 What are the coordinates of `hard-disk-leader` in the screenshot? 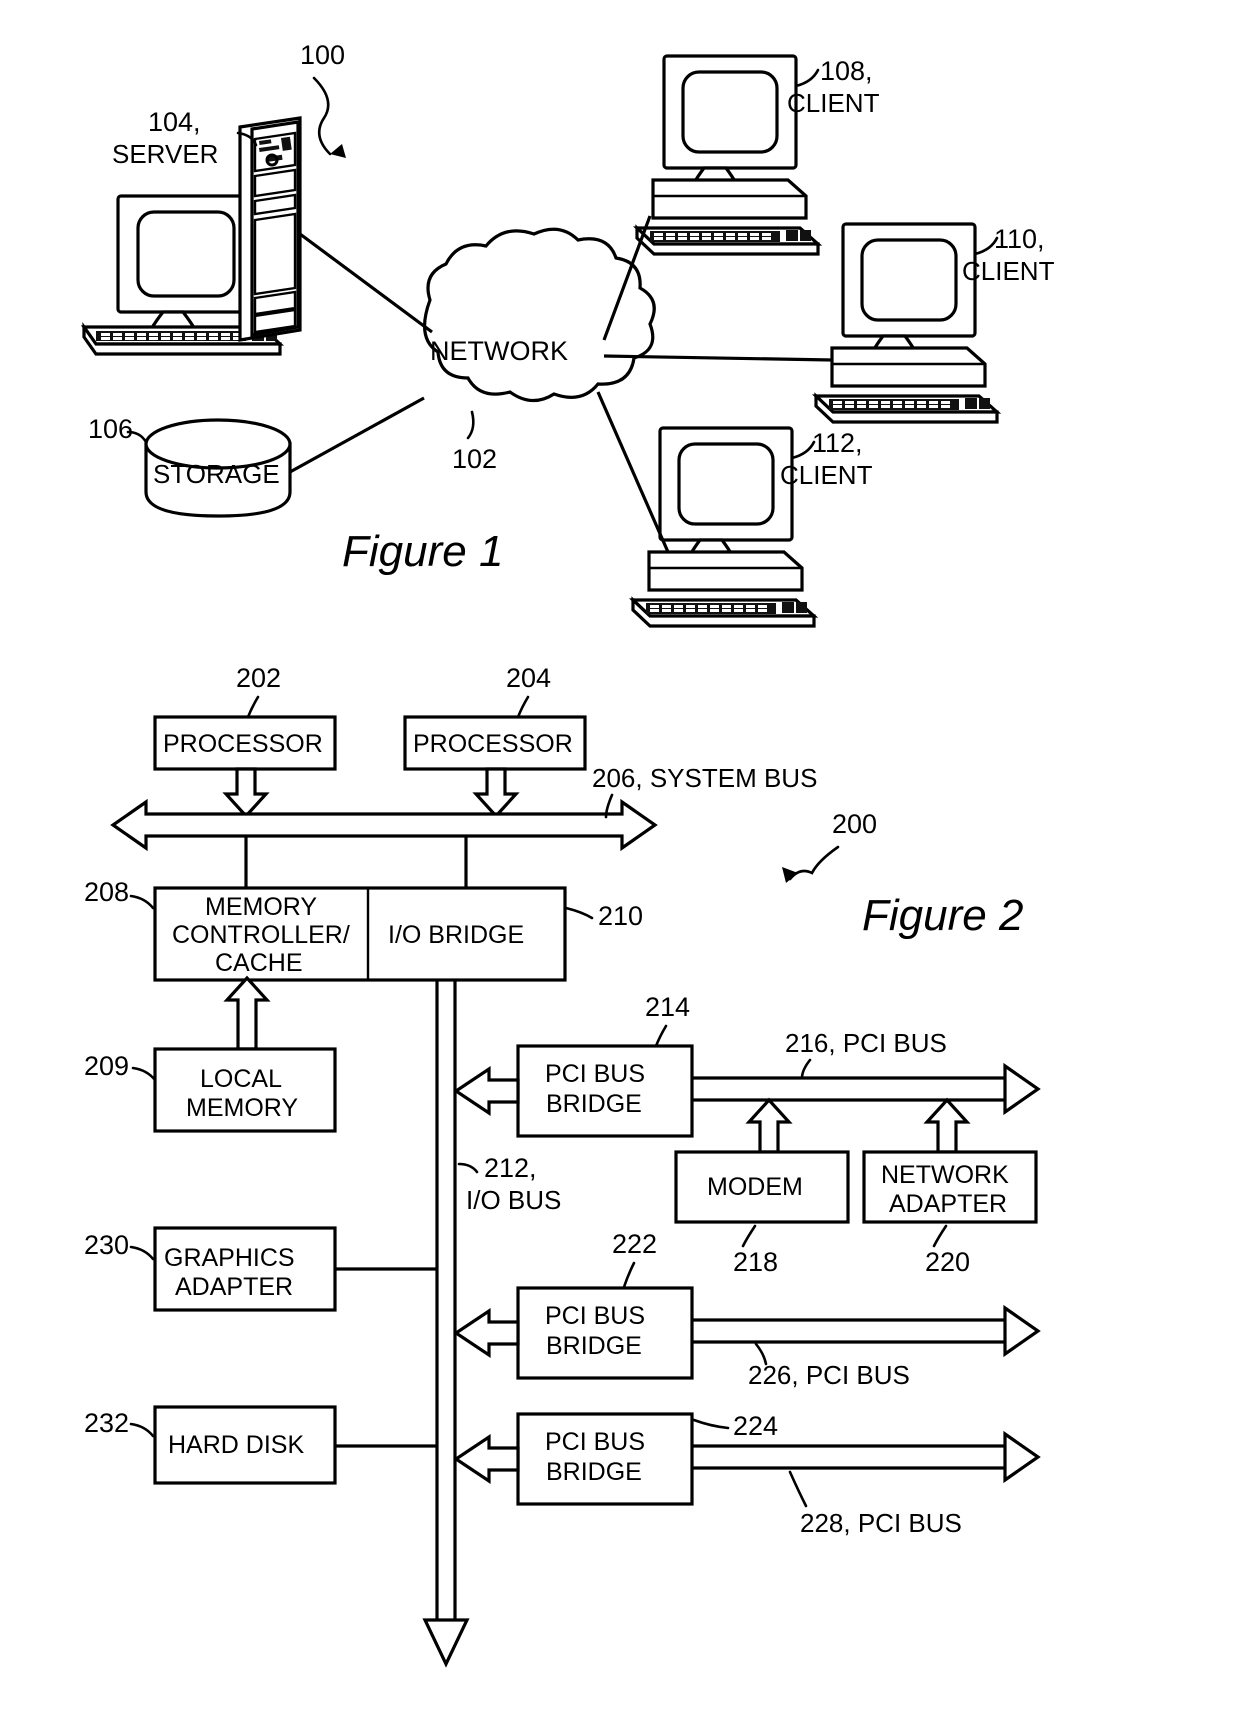 It's located at (142, 1430).